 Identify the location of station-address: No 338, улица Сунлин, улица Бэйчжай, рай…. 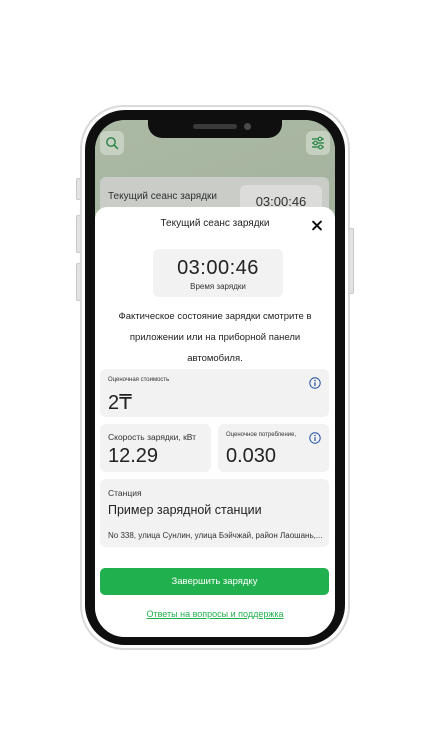
(215, 535).